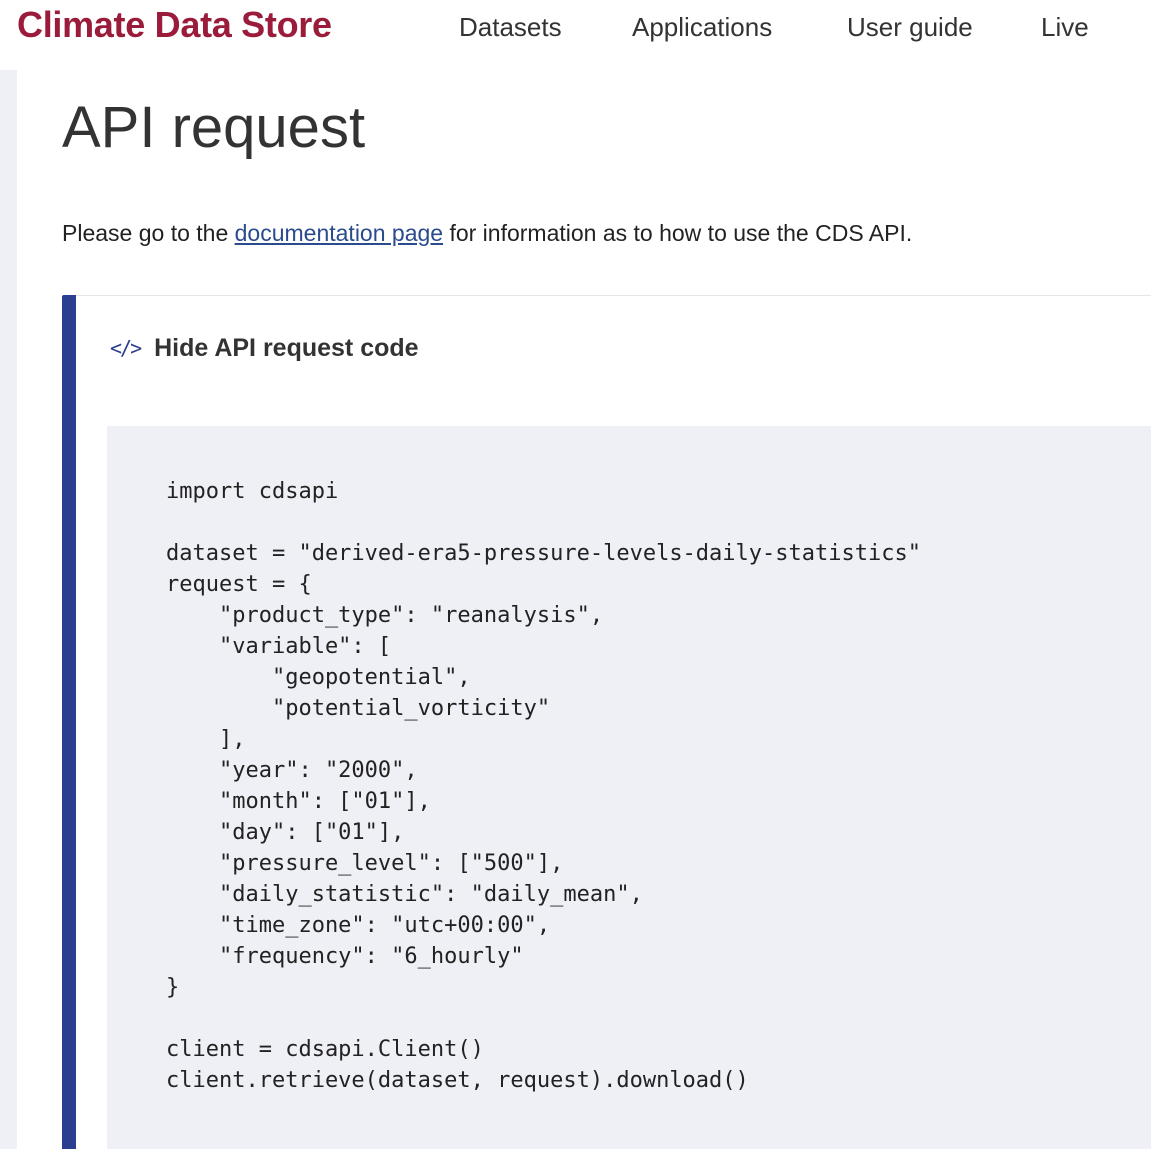  I want to click on panel-accent-bar, so click(69, 722).